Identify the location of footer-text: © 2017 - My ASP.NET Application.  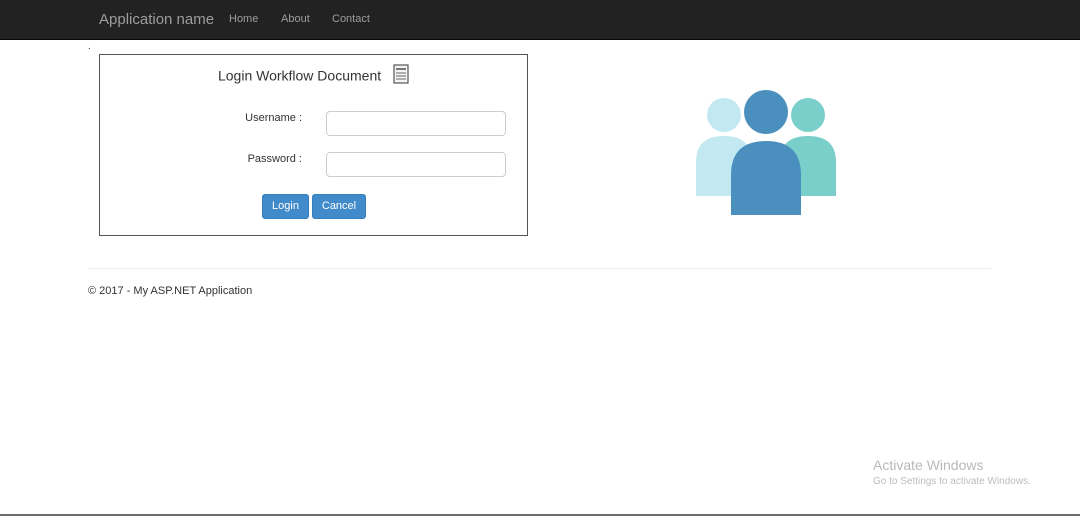
(170, 291).